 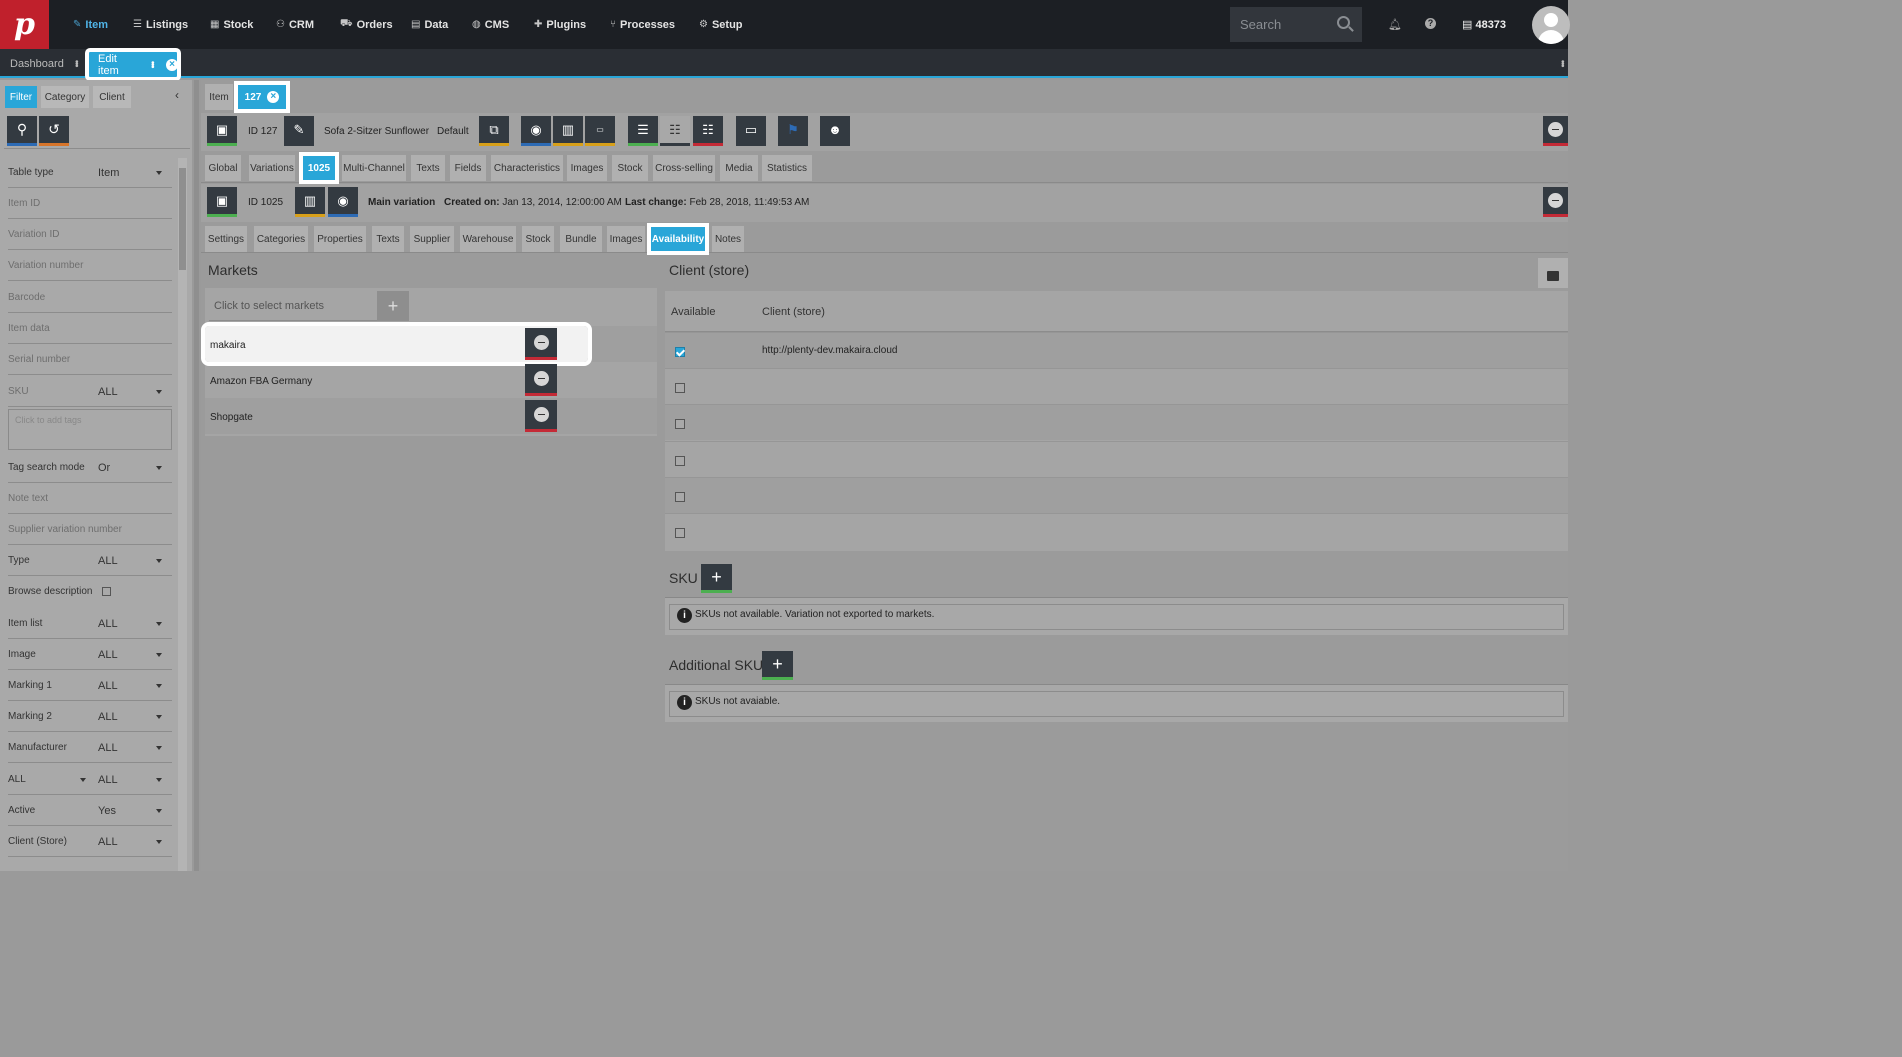 I want to click on nav-setup: ⚙ Setup, so click(x=721, y=24).